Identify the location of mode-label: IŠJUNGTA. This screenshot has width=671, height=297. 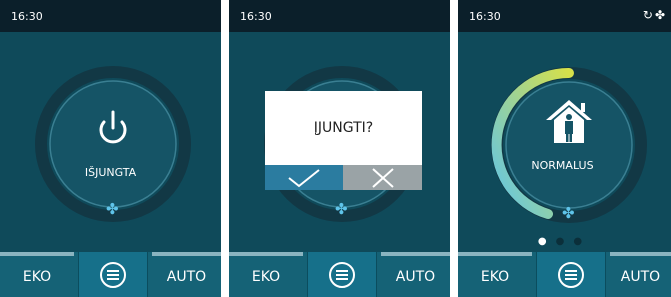
(110, 172).